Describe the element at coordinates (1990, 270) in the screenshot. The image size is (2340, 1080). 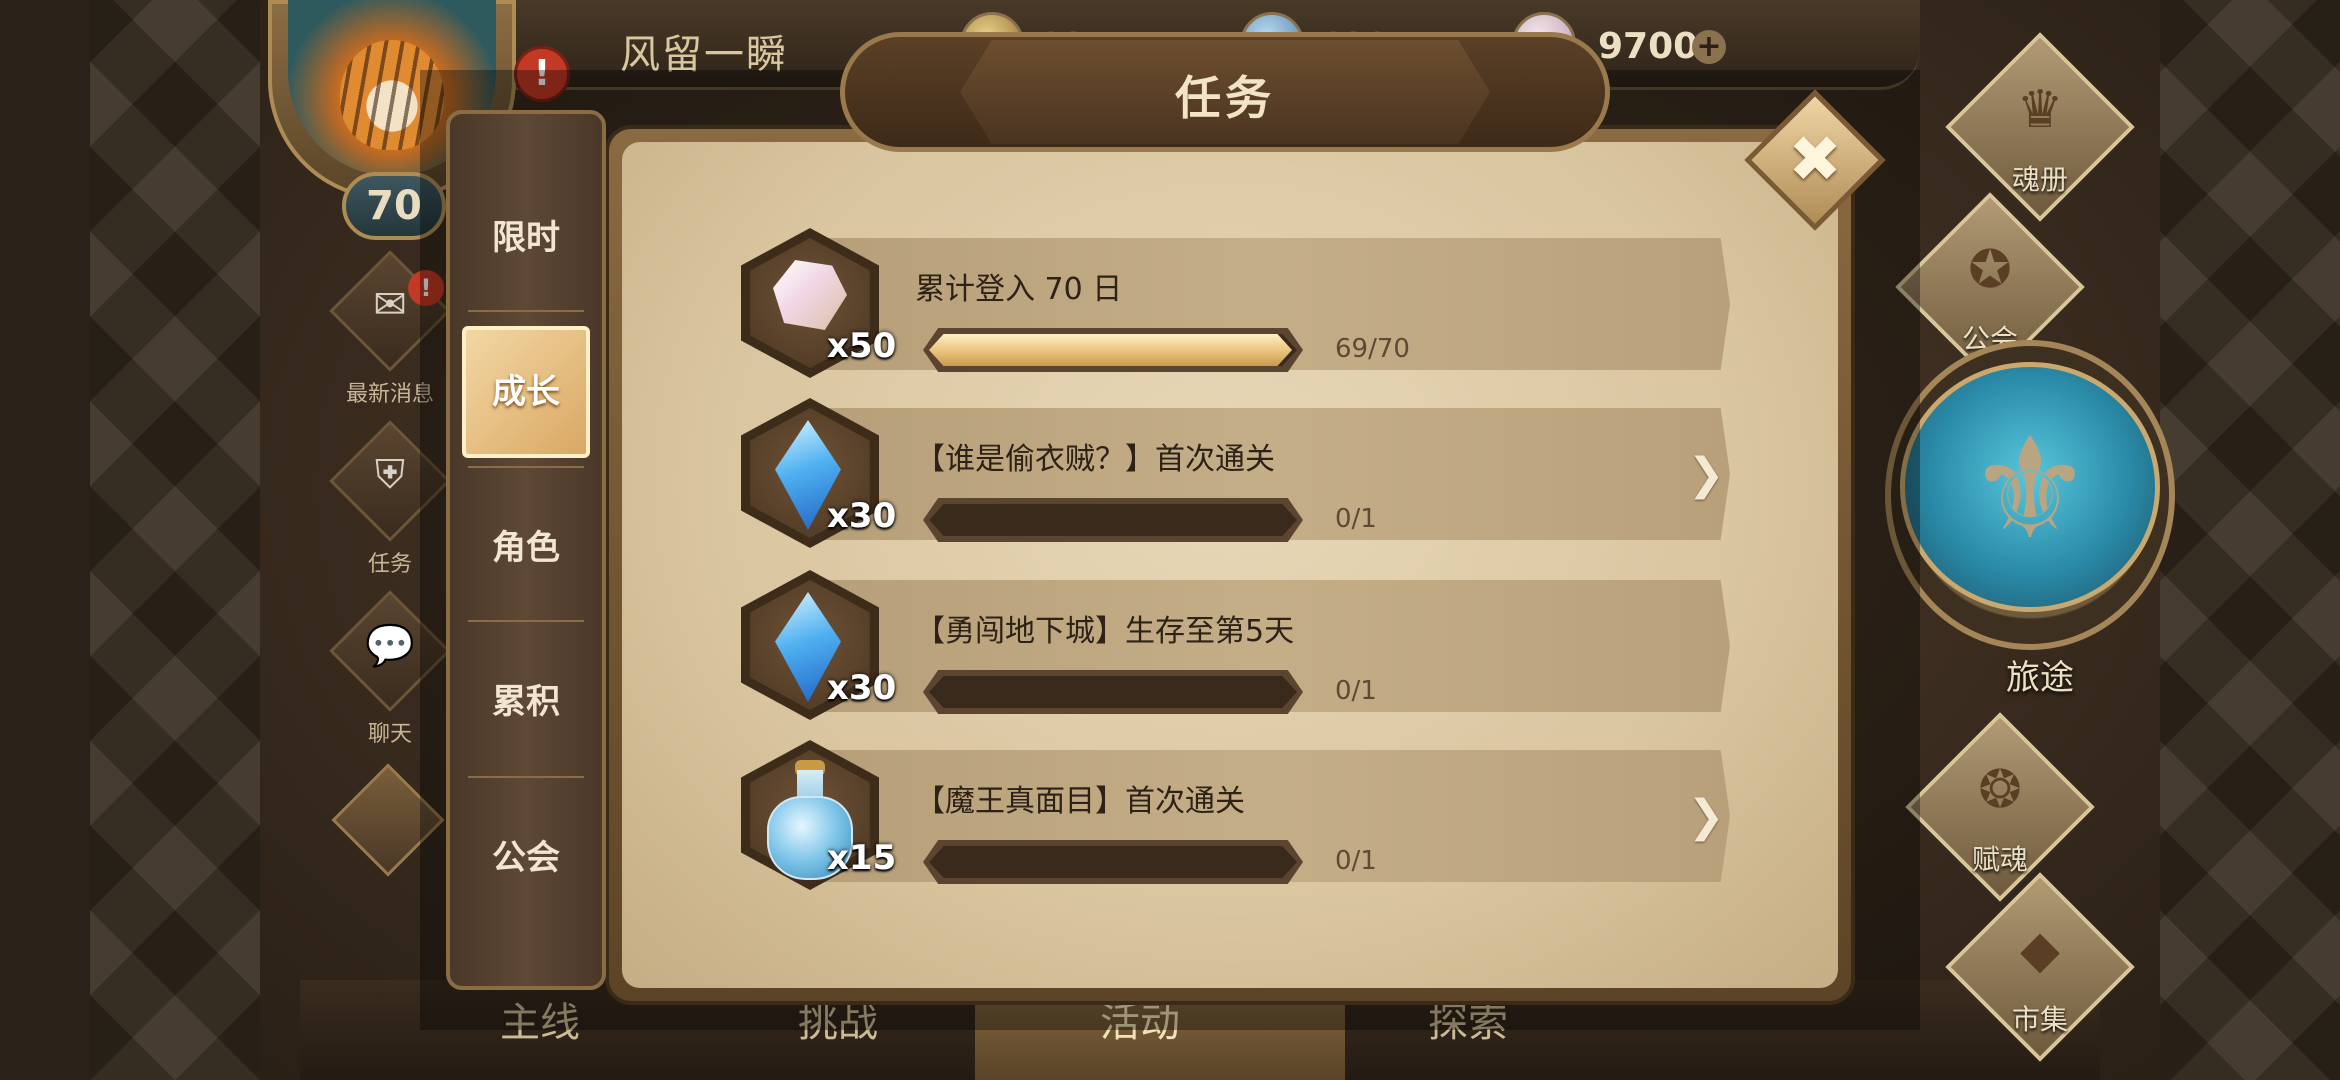
I see `guild-icon: ✪` at that location.